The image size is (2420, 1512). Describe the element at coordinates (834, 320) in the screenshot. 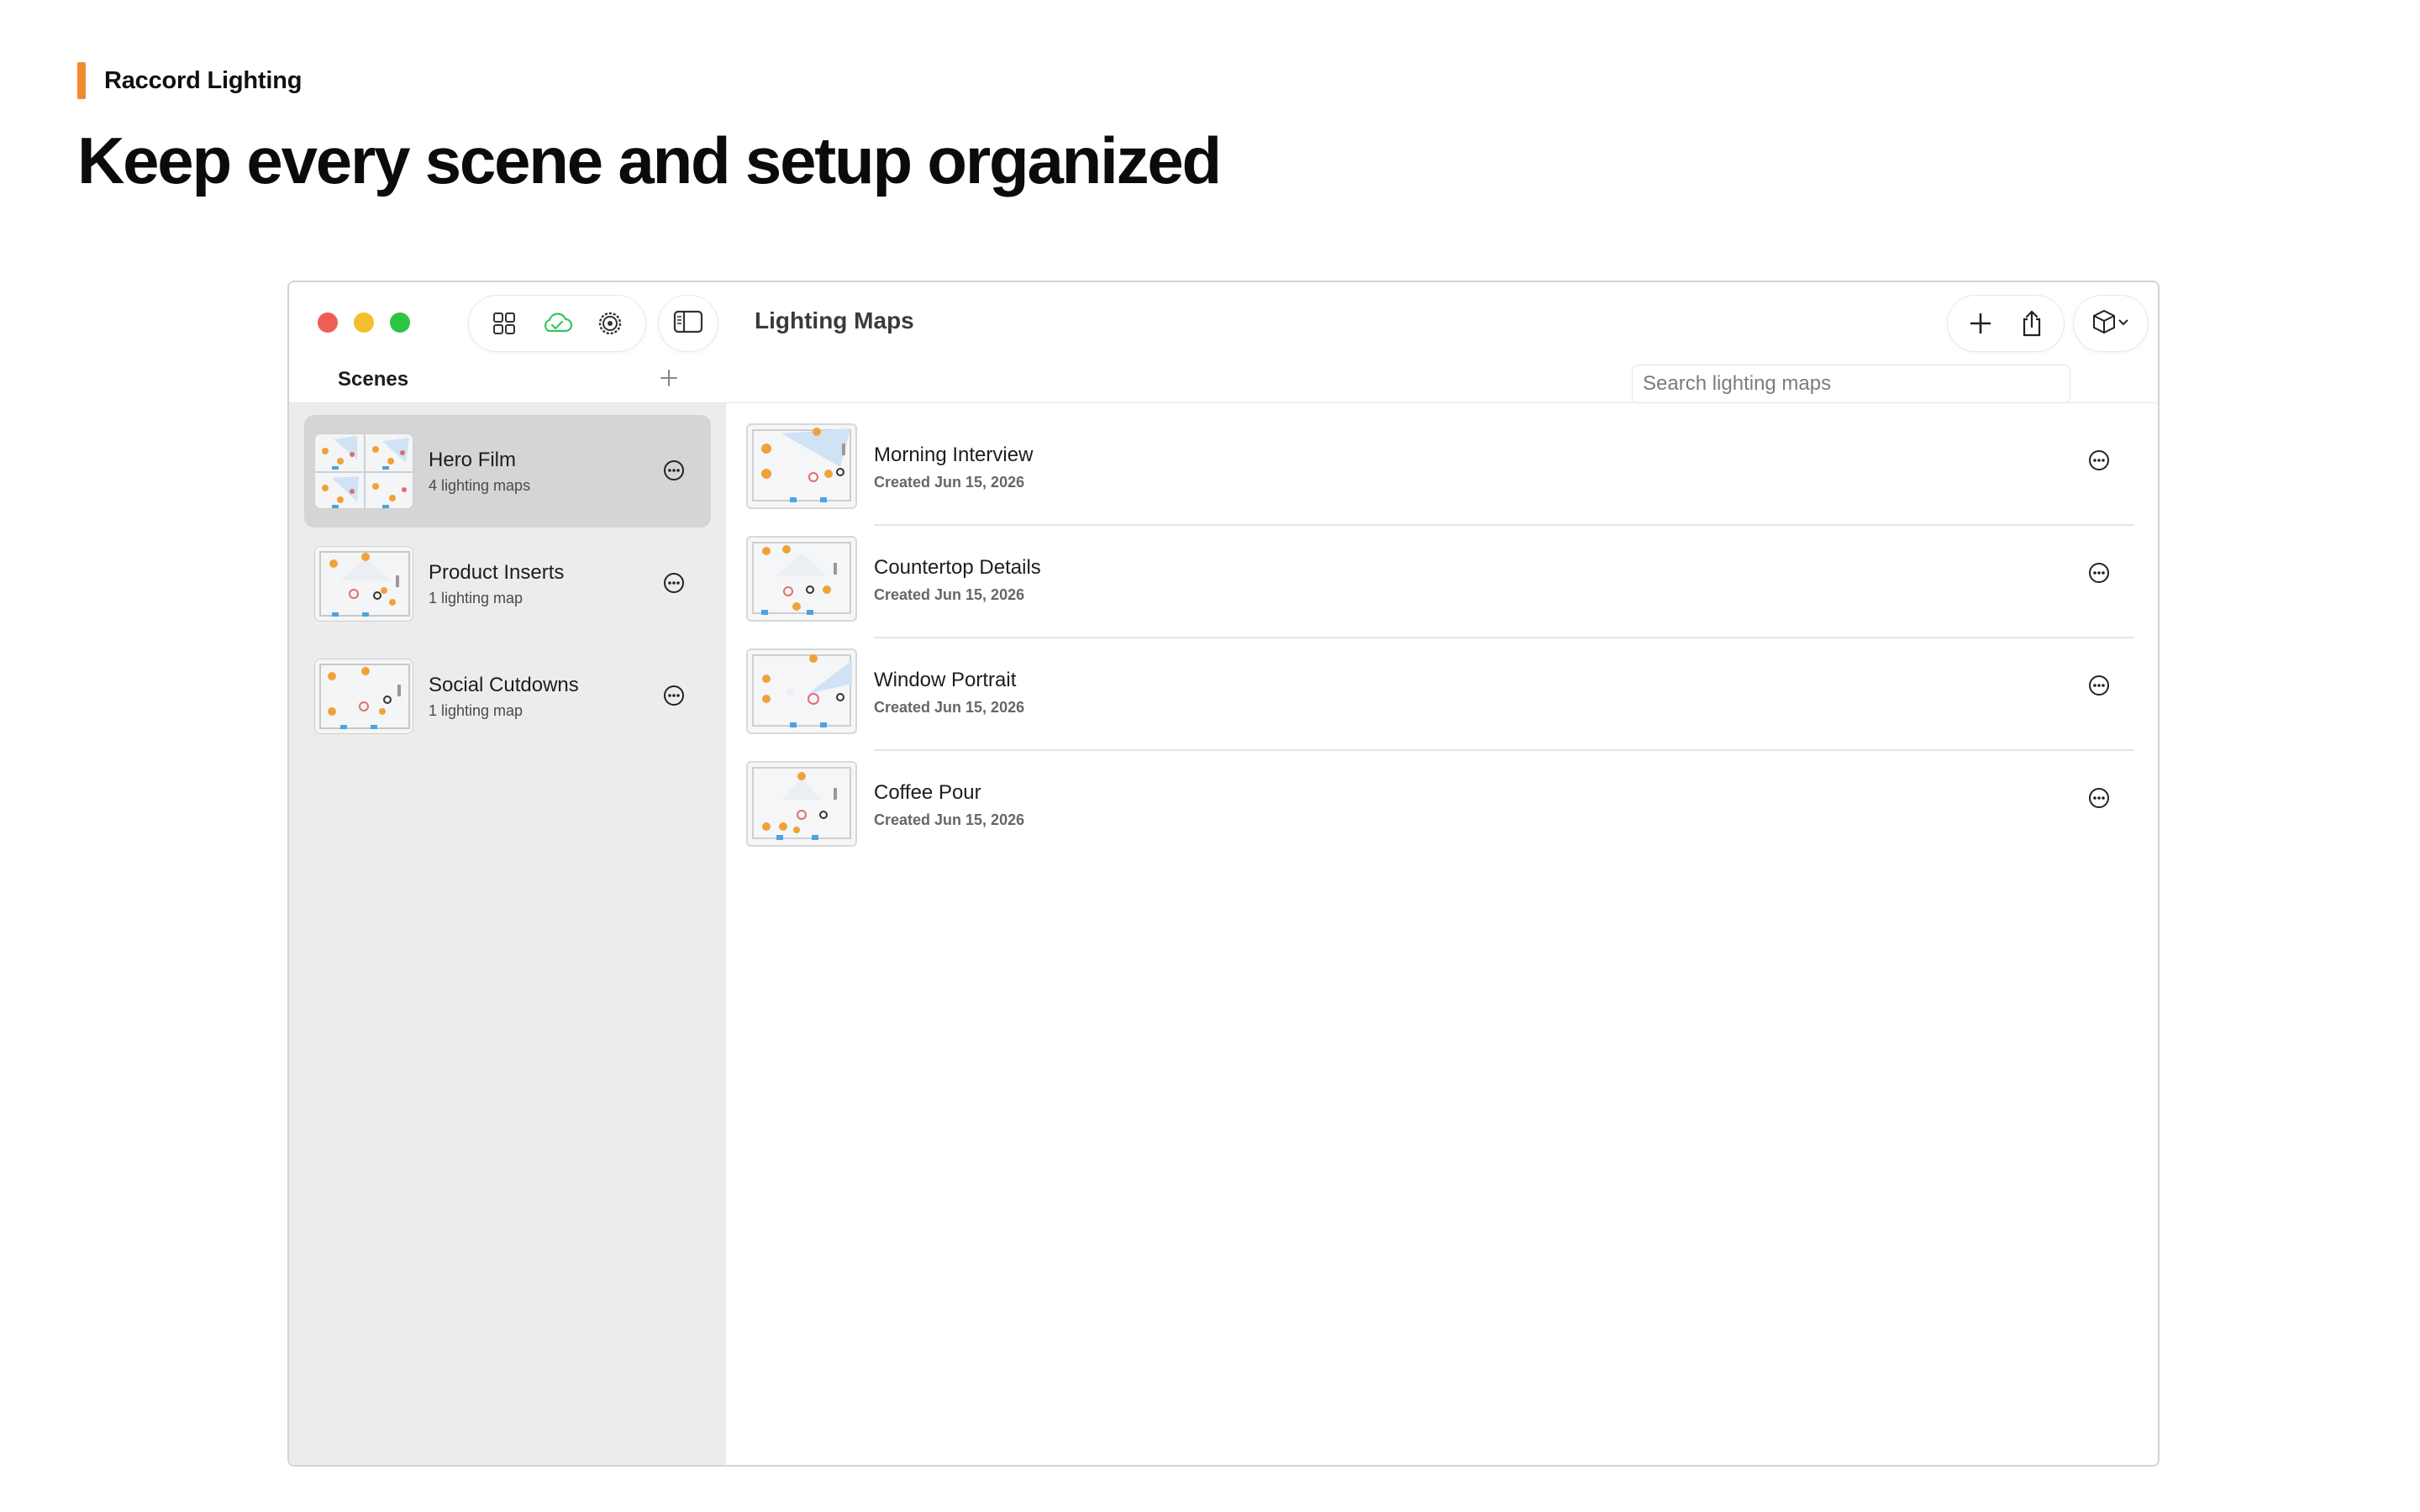

I see `window-title: Lighting Maps` at that location.